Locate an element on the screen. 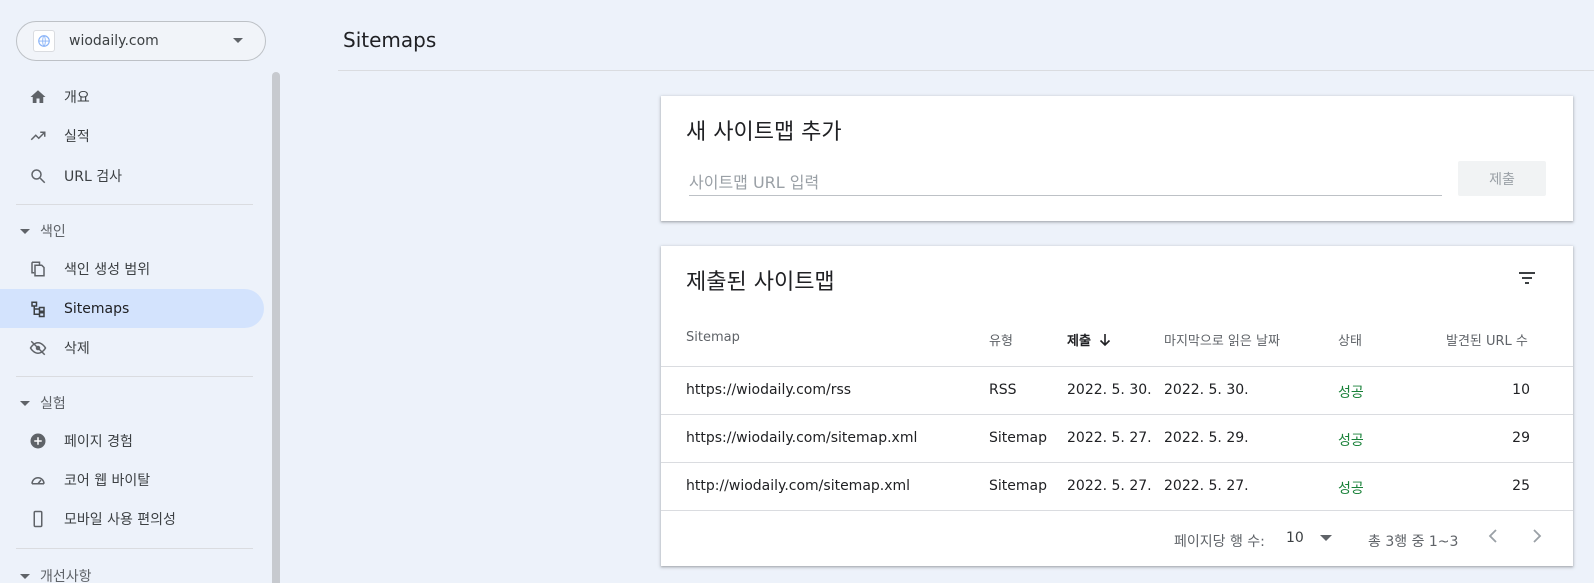  section-toggle-experience: 실험 is located at coordinates (43, 403).